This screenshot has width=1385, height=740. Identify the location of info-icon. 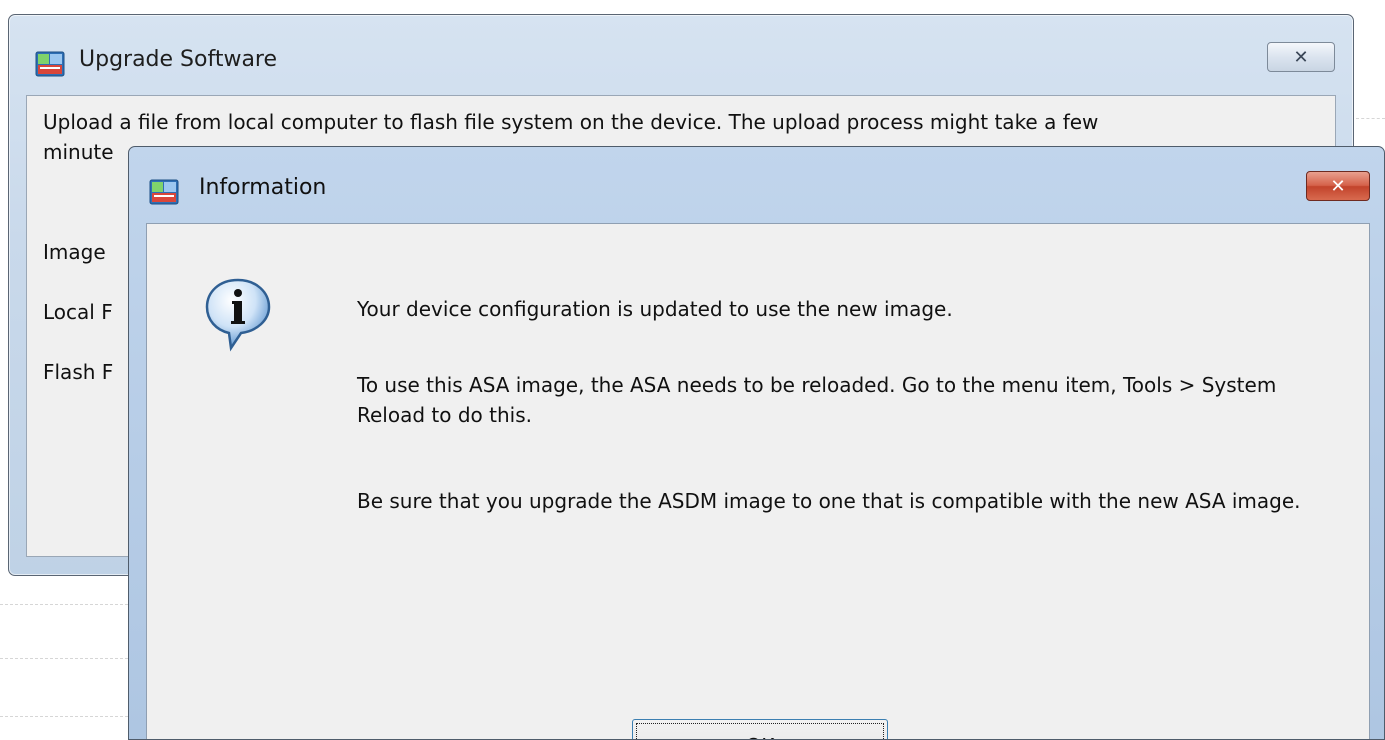
(238, 316).